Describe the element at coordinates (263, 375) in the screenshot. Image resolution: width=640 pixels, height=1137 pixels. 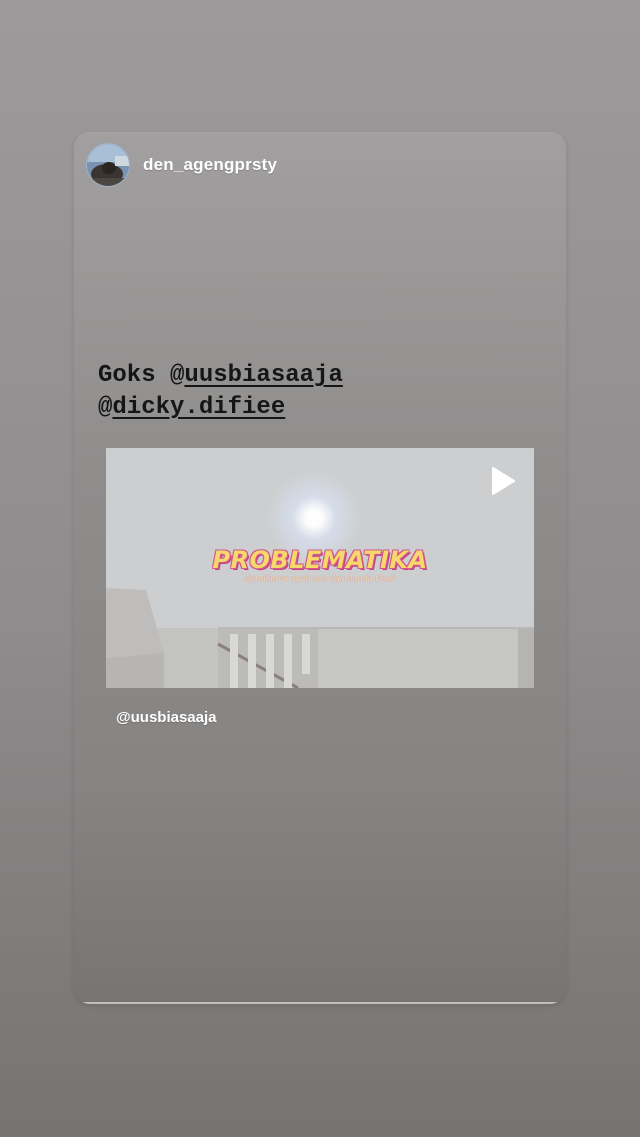
I see `mention-uusbiasaaja: uusbiasaaja` at that location.